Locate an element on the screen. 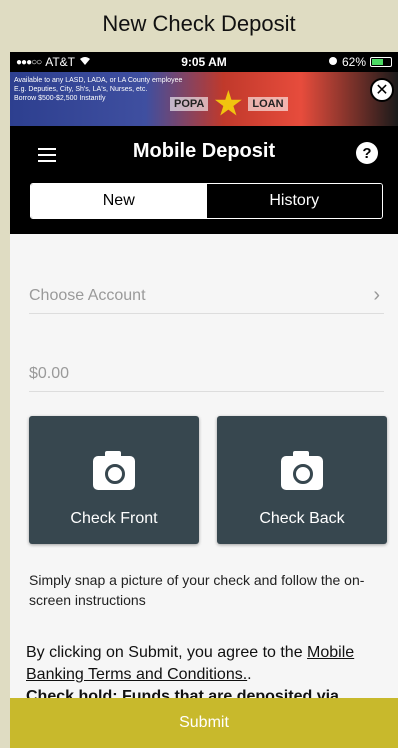 This screenshot has height=748, width=398. tab-history: History is located at coordinates (294, 201).